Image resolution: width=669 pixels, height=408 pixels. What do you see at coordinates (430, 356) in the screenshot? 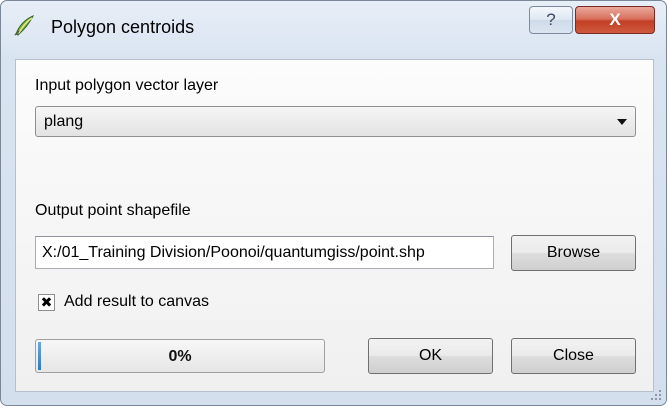
I see `ok-button: OK` at bounding box center [430, 356].